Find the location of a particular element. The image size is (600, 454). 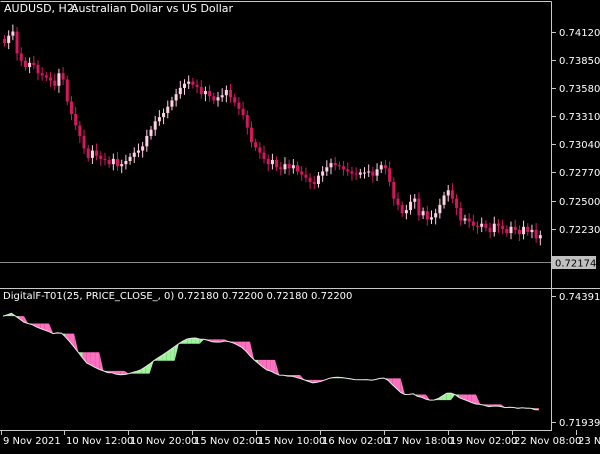

time-tick-label: 15 Nov 10:00 is located at coordinates (291, 441).